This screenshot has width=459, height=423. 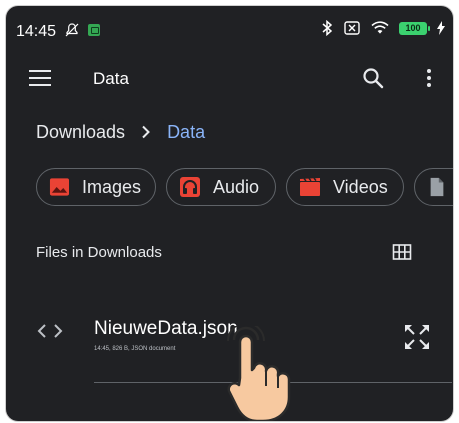 I want to click on battery-level: 100, so click(x=413, y=27).